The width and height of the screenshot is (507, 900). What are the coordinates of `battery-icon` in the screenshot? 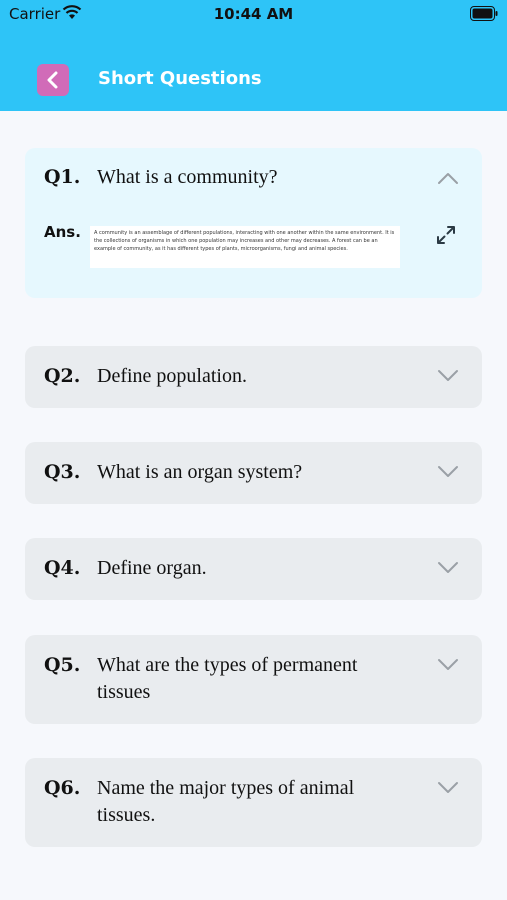 It's located at (484, 13).